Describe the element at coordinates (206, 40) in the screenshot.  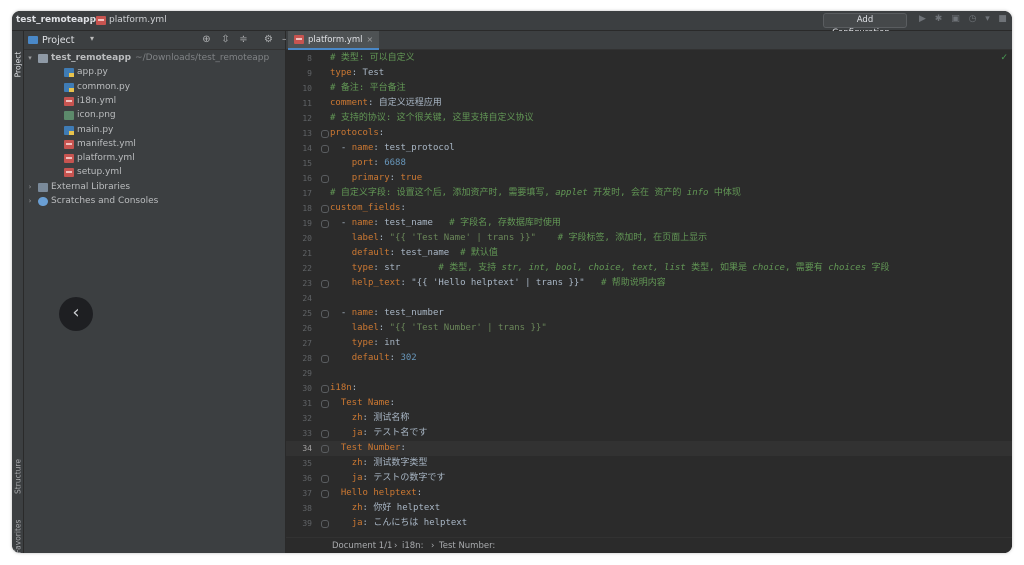
I see `locate-icon: ⊕` at that location.